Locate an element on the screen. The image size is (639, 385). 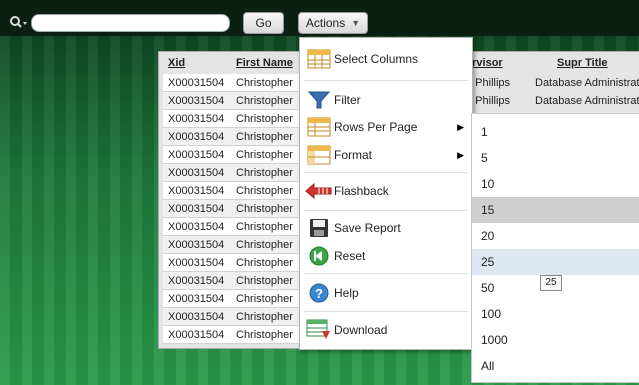
rows-option-25: 25 is located at coordinates (555, 262).